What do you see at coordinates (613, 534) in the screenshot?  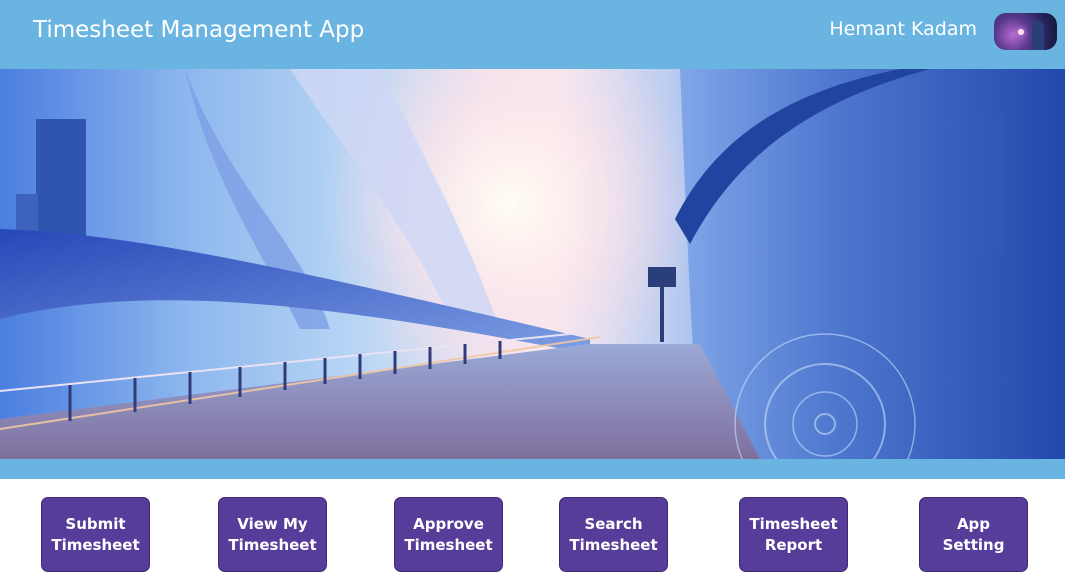 I see `search-timesheet-button: Search Timesheet` at bounding box center [613, 534].